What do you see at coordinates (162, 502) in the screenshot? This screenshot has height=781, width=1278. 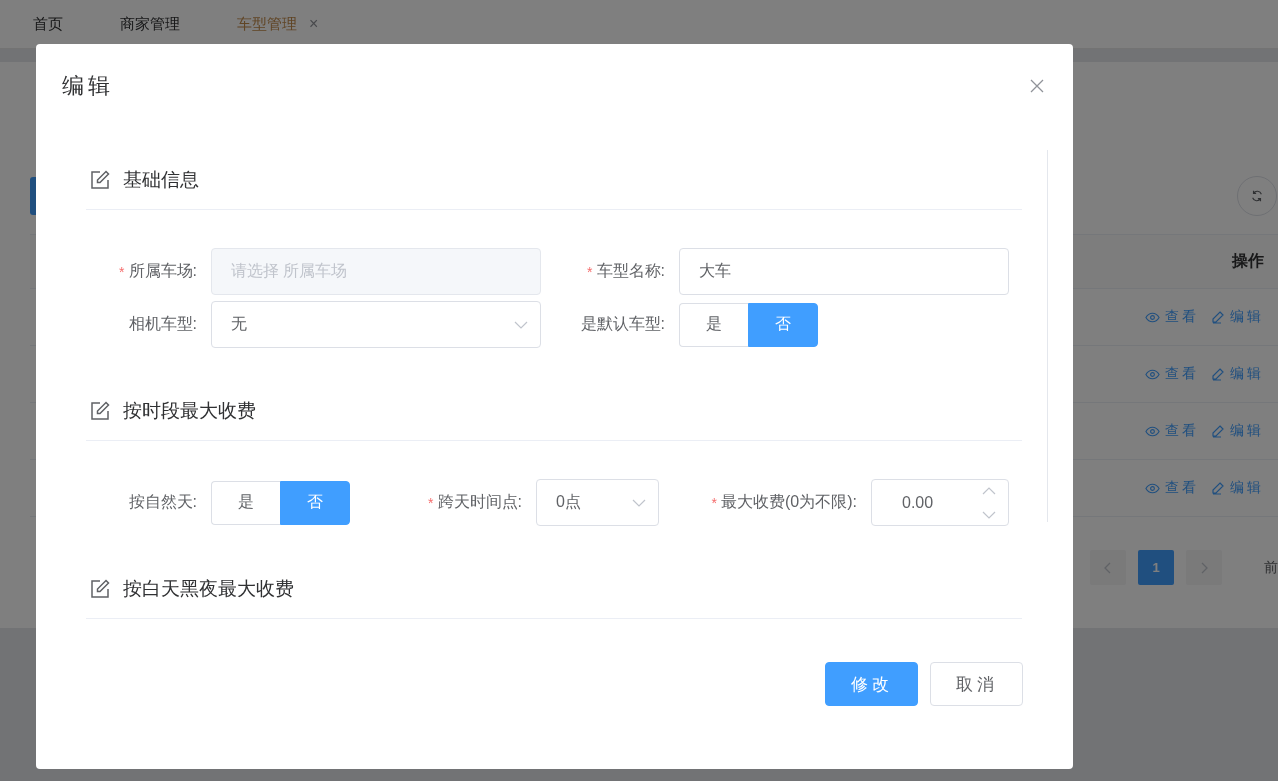 I see `field-label: 按自然天:` at bounding box center [162, 502].